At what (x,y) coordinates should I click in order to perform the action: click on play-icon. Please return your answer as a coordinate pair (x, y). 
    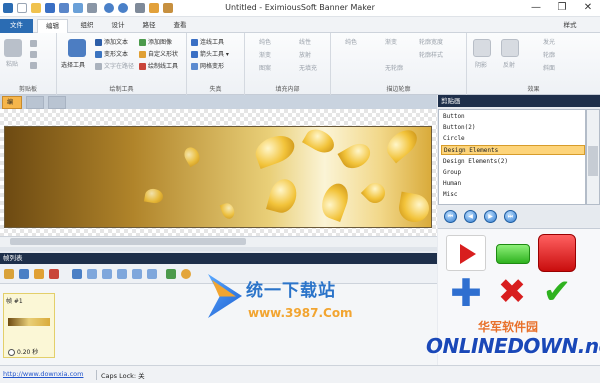
    Looking at the image, I should click on (171, 274).